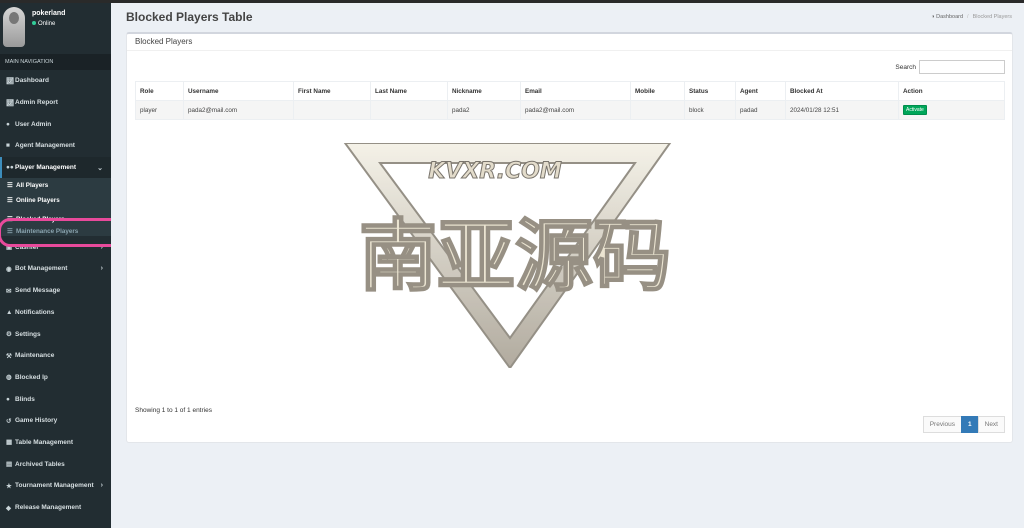 This screenshot has width=1024, height=528. I want to click on history-icon: ↺, so click(9, 421).